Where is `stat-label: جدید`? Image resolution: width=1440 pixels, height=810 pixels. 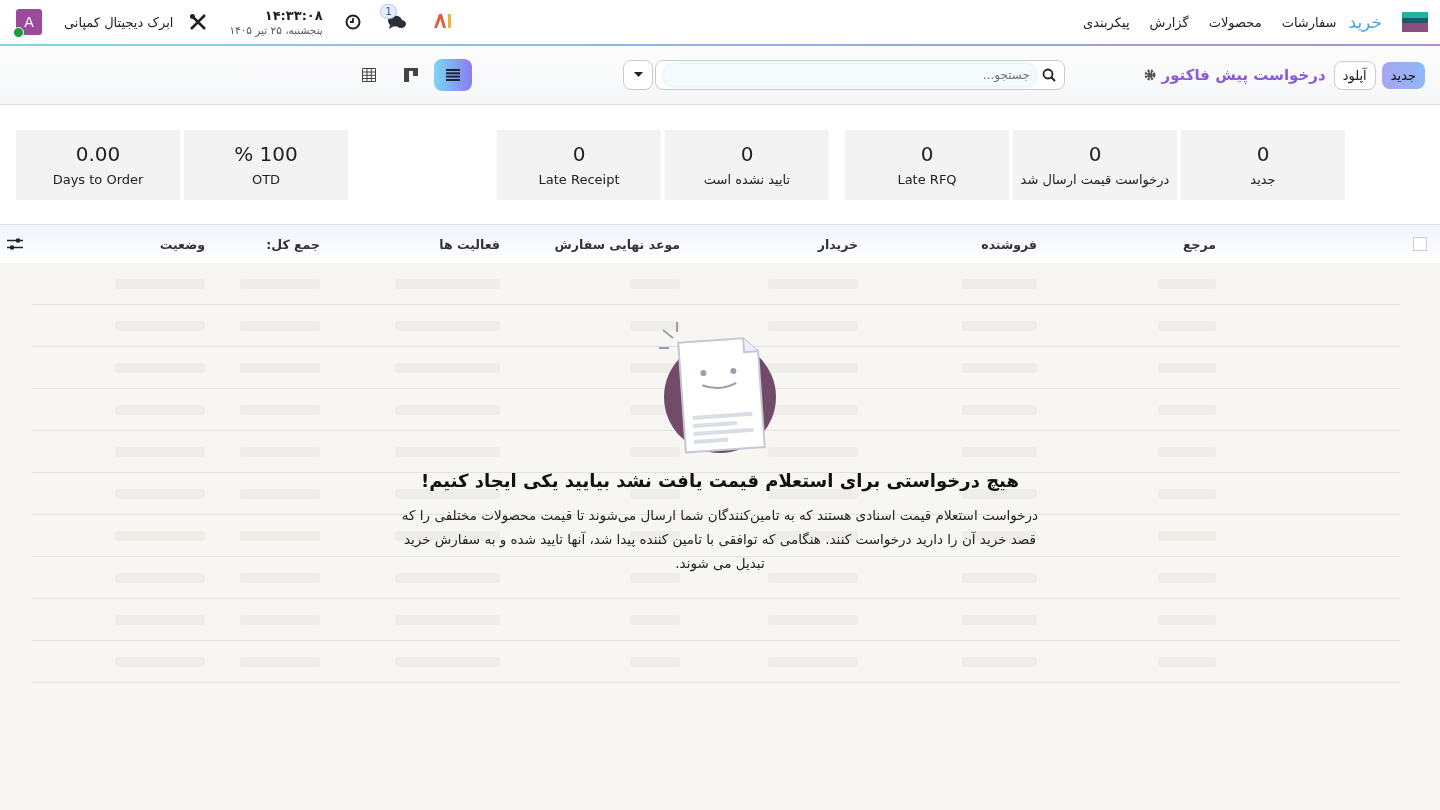 stat-label: جدید is located at coordinates (1263, 179).